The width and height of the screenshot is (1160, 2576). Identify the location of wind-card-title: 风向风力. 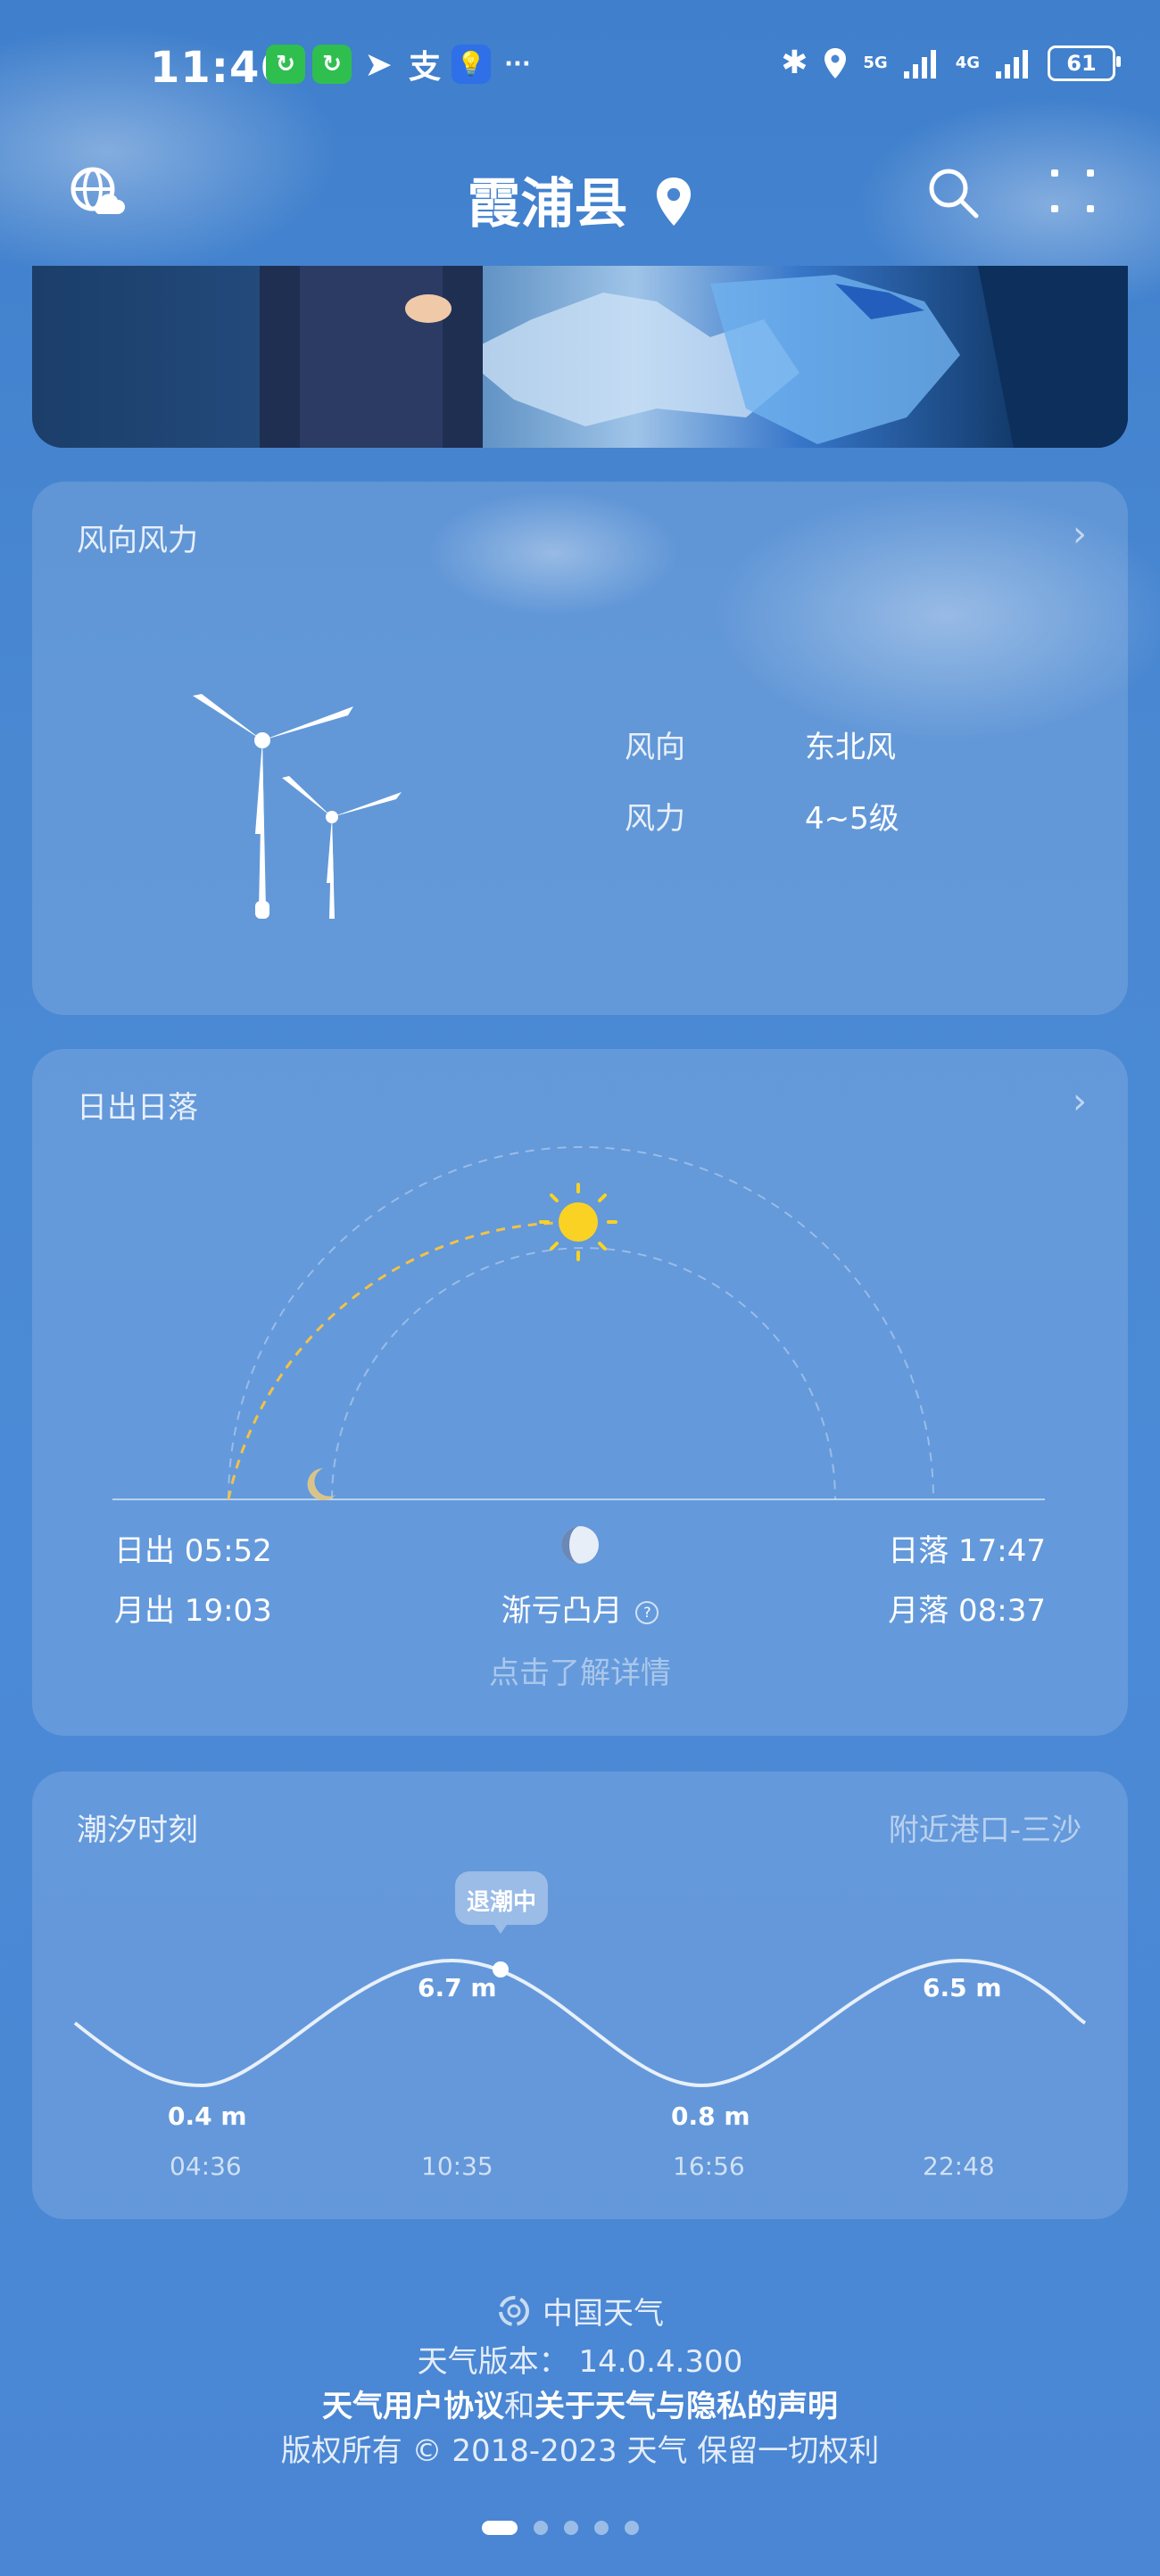
(137, 541).